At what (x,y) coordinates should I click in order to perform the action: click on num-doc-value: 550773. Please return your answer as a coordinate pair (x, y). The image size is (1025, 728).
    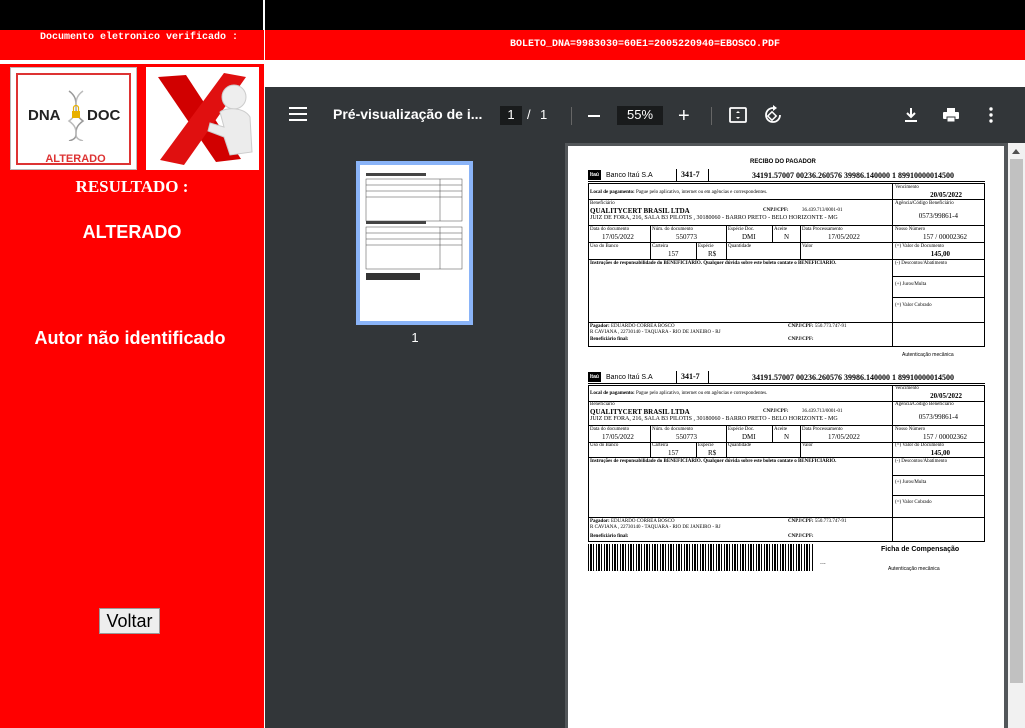
    Looking at the image, I should click on (686, 237).